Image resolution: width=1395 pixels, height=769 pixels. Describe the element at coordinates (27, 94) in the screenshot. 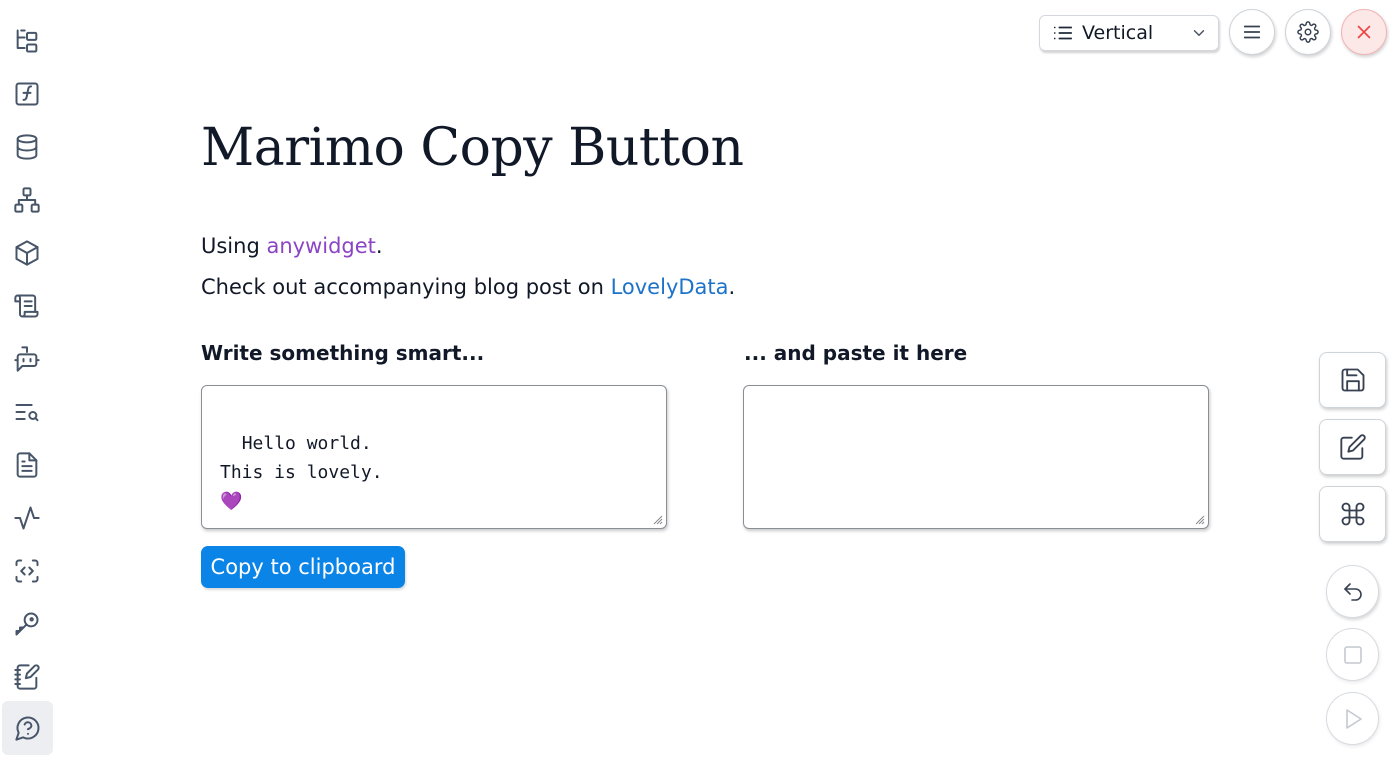

I see `function-icon` at that location.